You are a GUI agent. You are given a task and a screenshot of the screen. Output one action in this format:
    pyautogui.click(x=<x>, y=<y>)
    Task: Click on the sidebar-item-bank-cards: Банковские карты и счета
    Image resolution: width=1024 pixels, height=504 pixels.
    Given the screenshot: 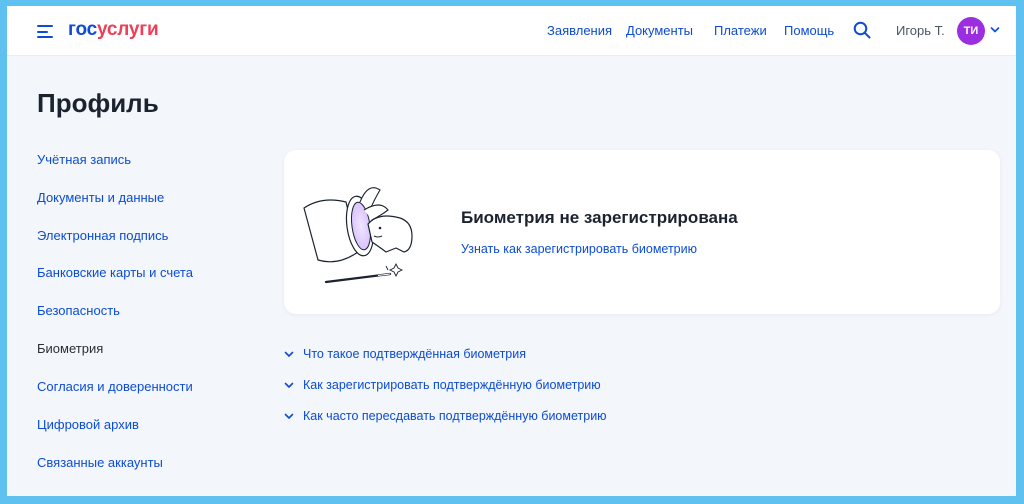 What is the action you would take?
    pyautogui.click(x=115, y=272)
    